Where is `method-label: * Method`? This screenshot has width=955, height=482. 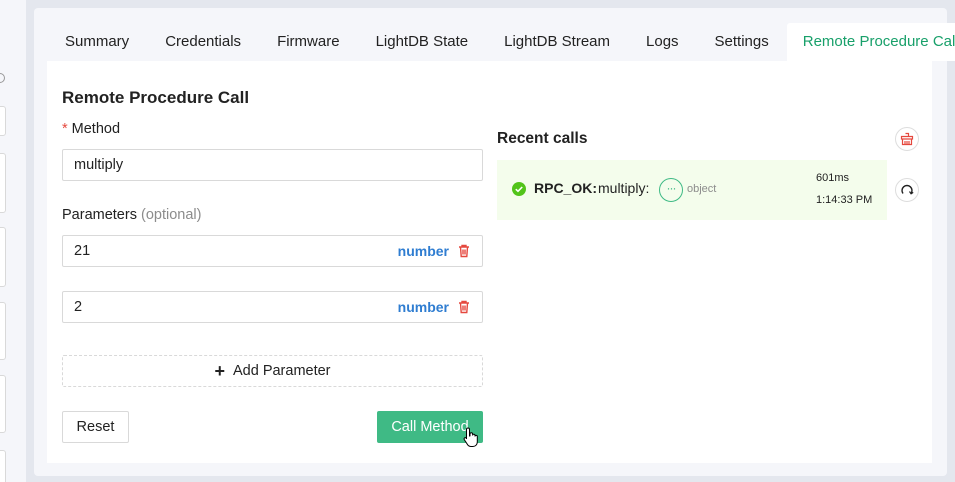 method-label: * Method is located at coordinates (91, 129).